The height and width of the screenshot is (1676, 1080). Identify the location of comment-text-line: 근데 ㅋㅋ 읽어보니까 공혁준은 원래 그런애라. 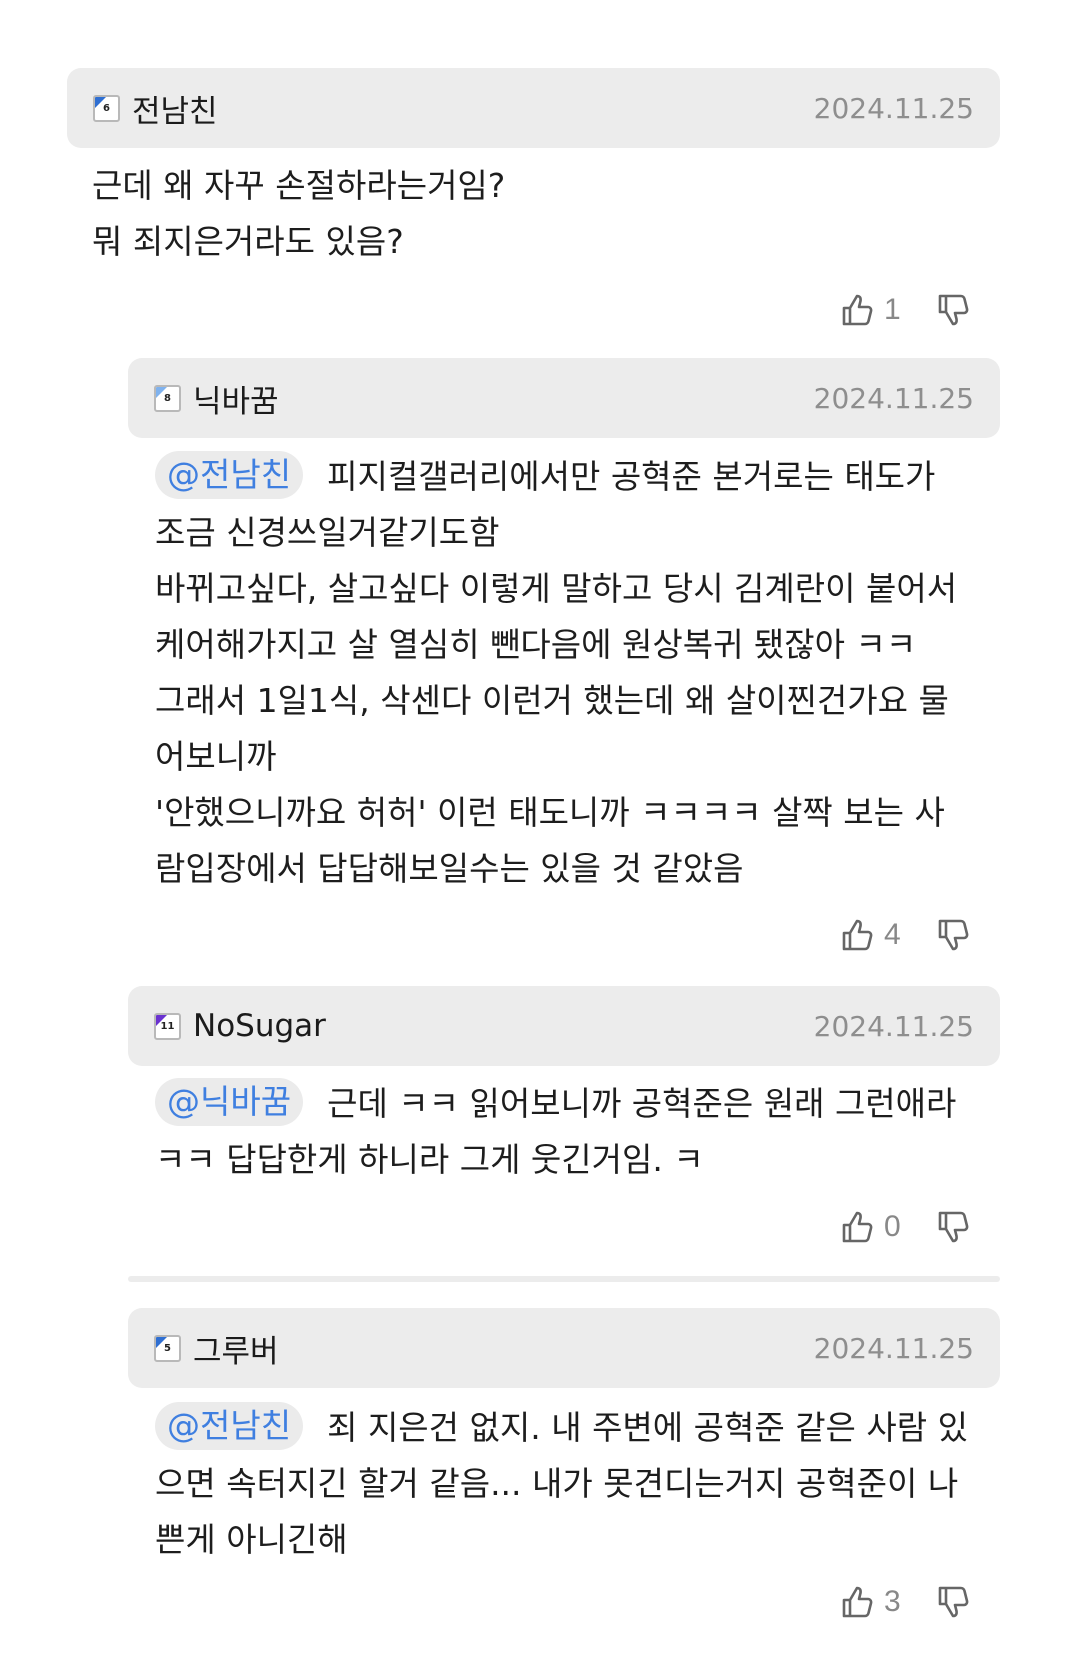
(642, 1103).